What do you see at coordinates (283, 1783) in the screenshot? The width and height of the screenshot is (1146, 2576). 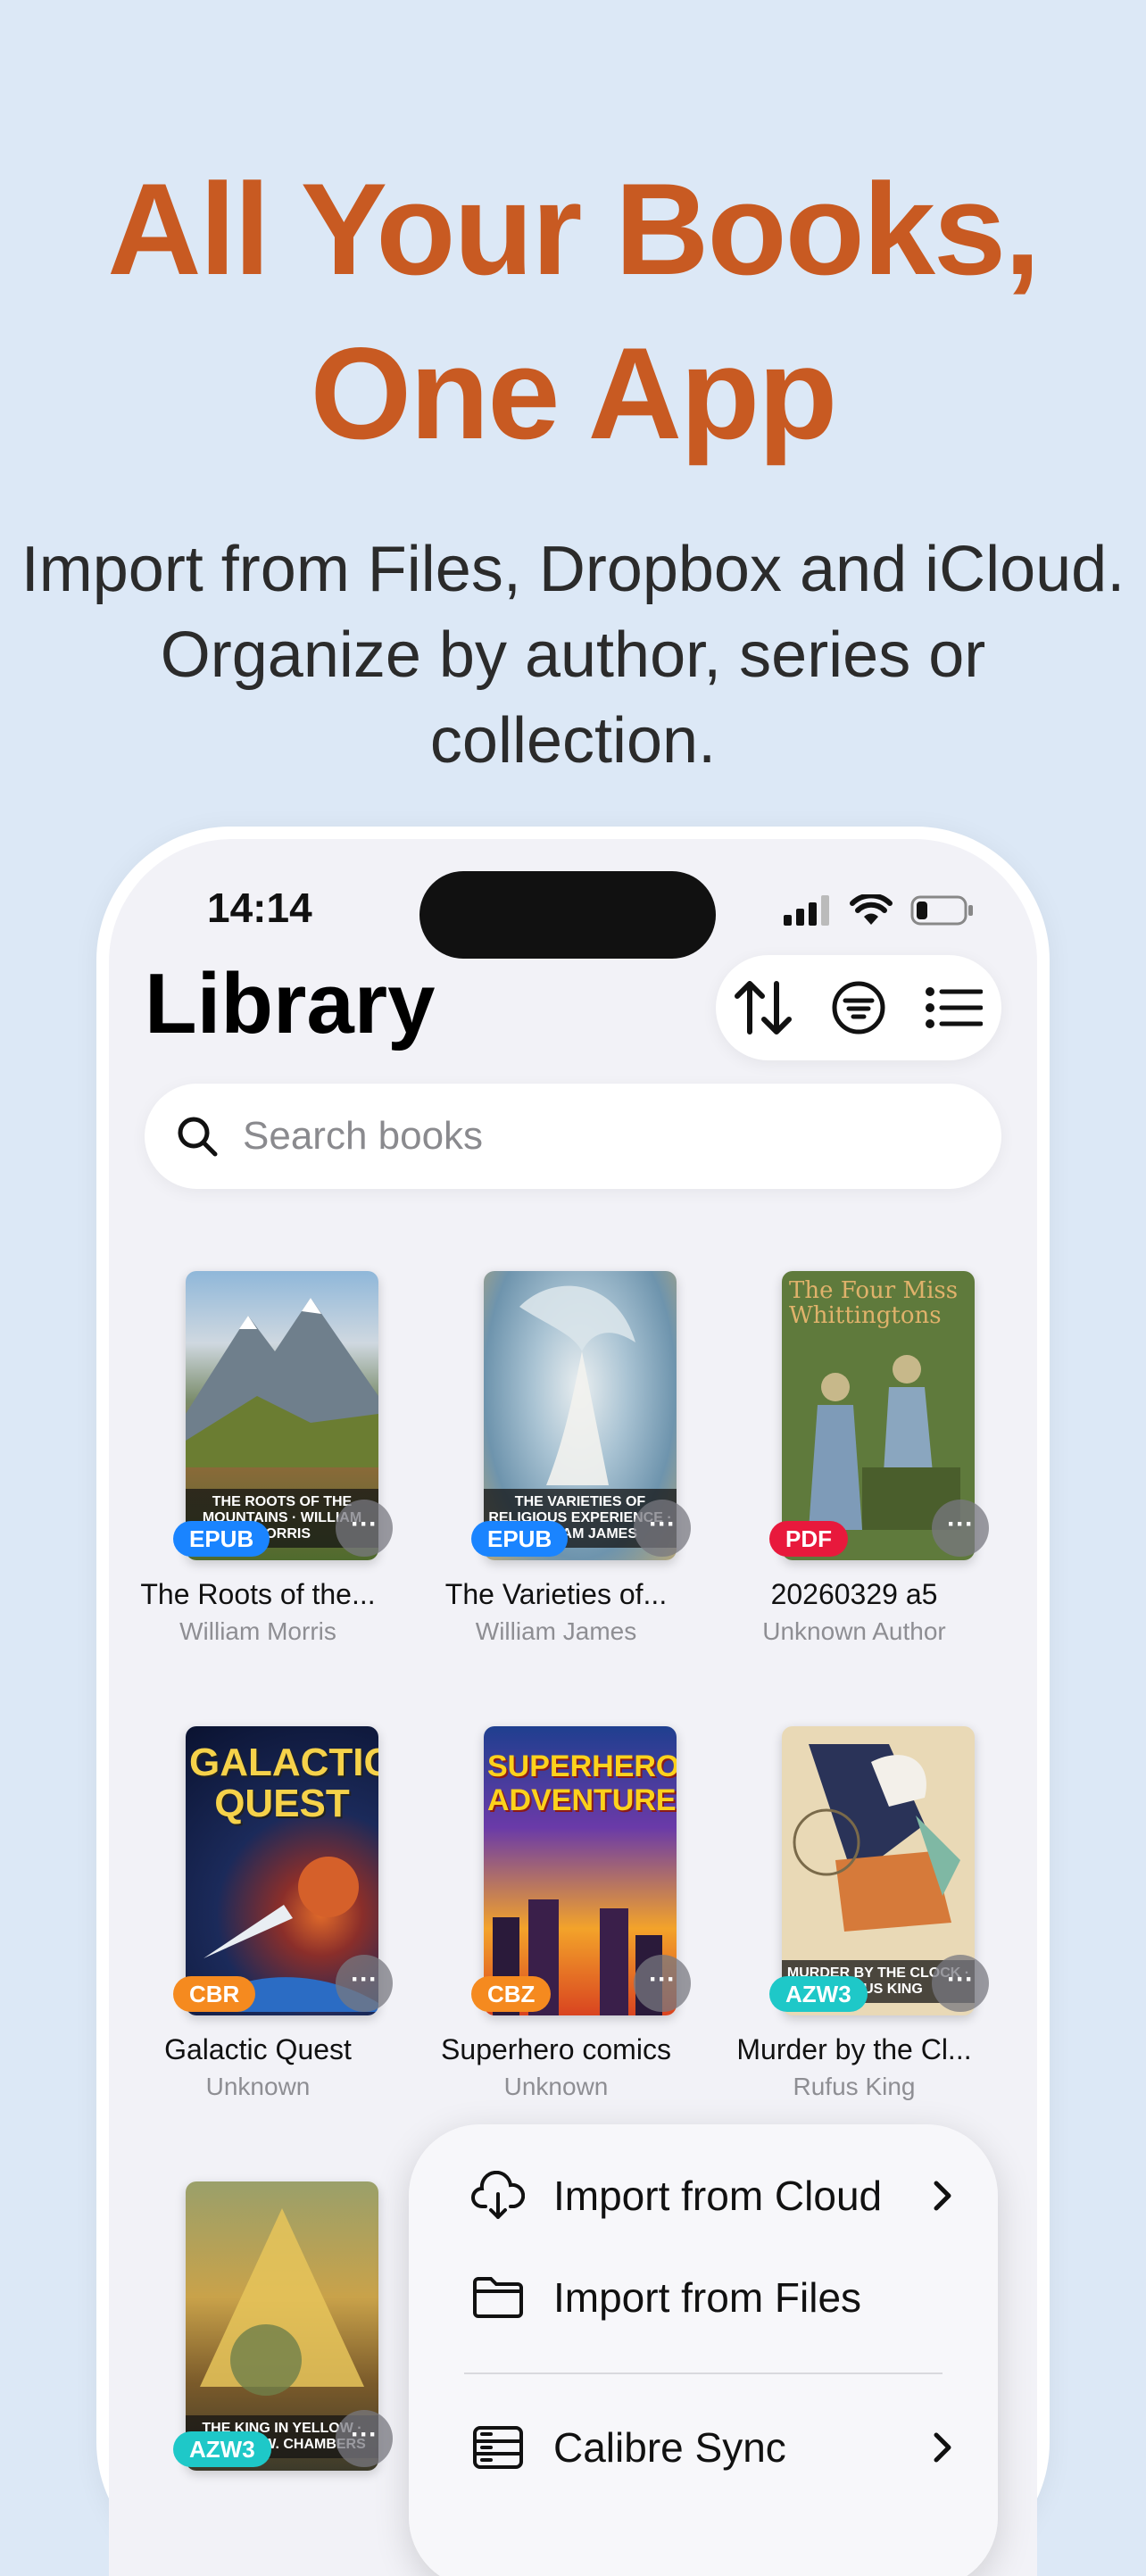 I see `cover-comic-title: GALACTIC QUEST` at bounding box center [283, 1783].